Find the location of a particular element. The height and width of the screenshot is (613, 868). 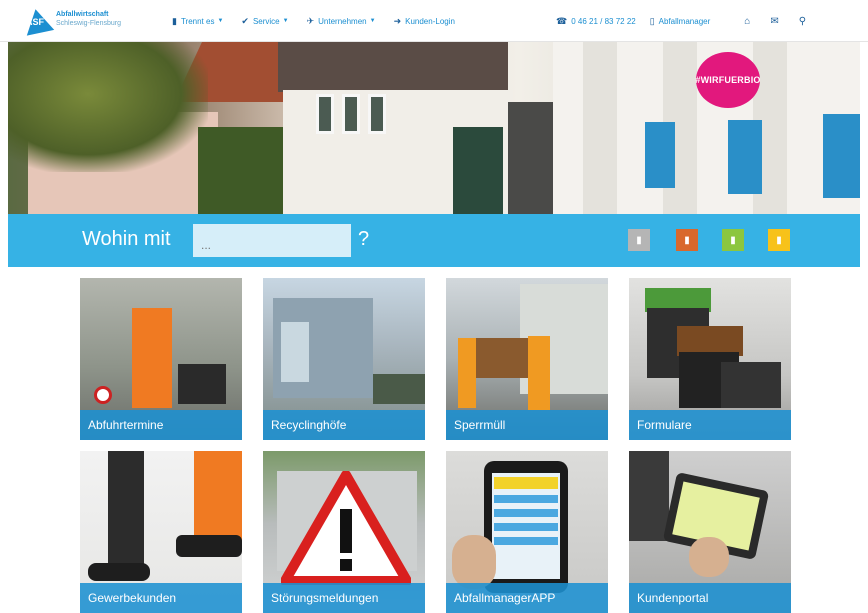

tile-stoerungsmeldungen: Störungsmeldungen is located at coordinates (344, 532).